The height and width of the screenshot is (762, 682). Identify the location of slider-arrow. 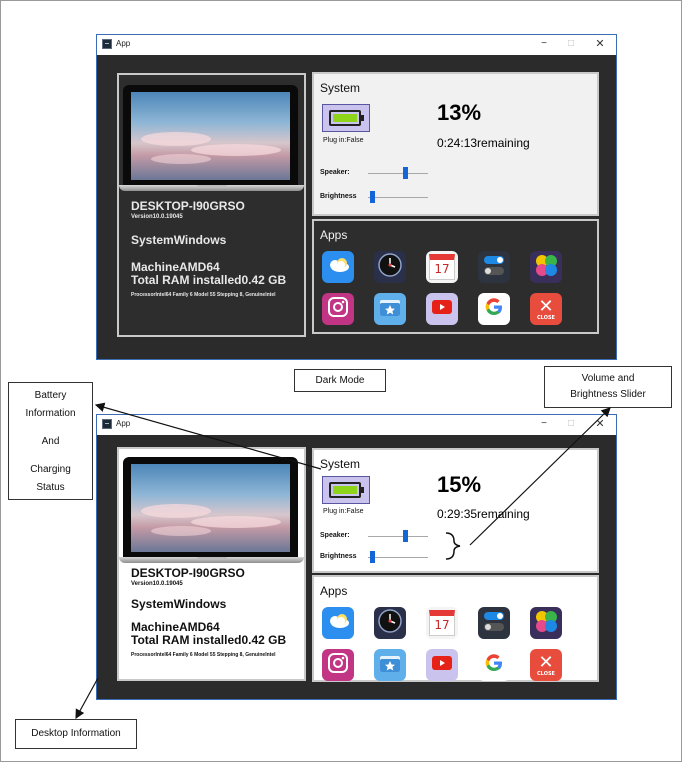
(540, 476).